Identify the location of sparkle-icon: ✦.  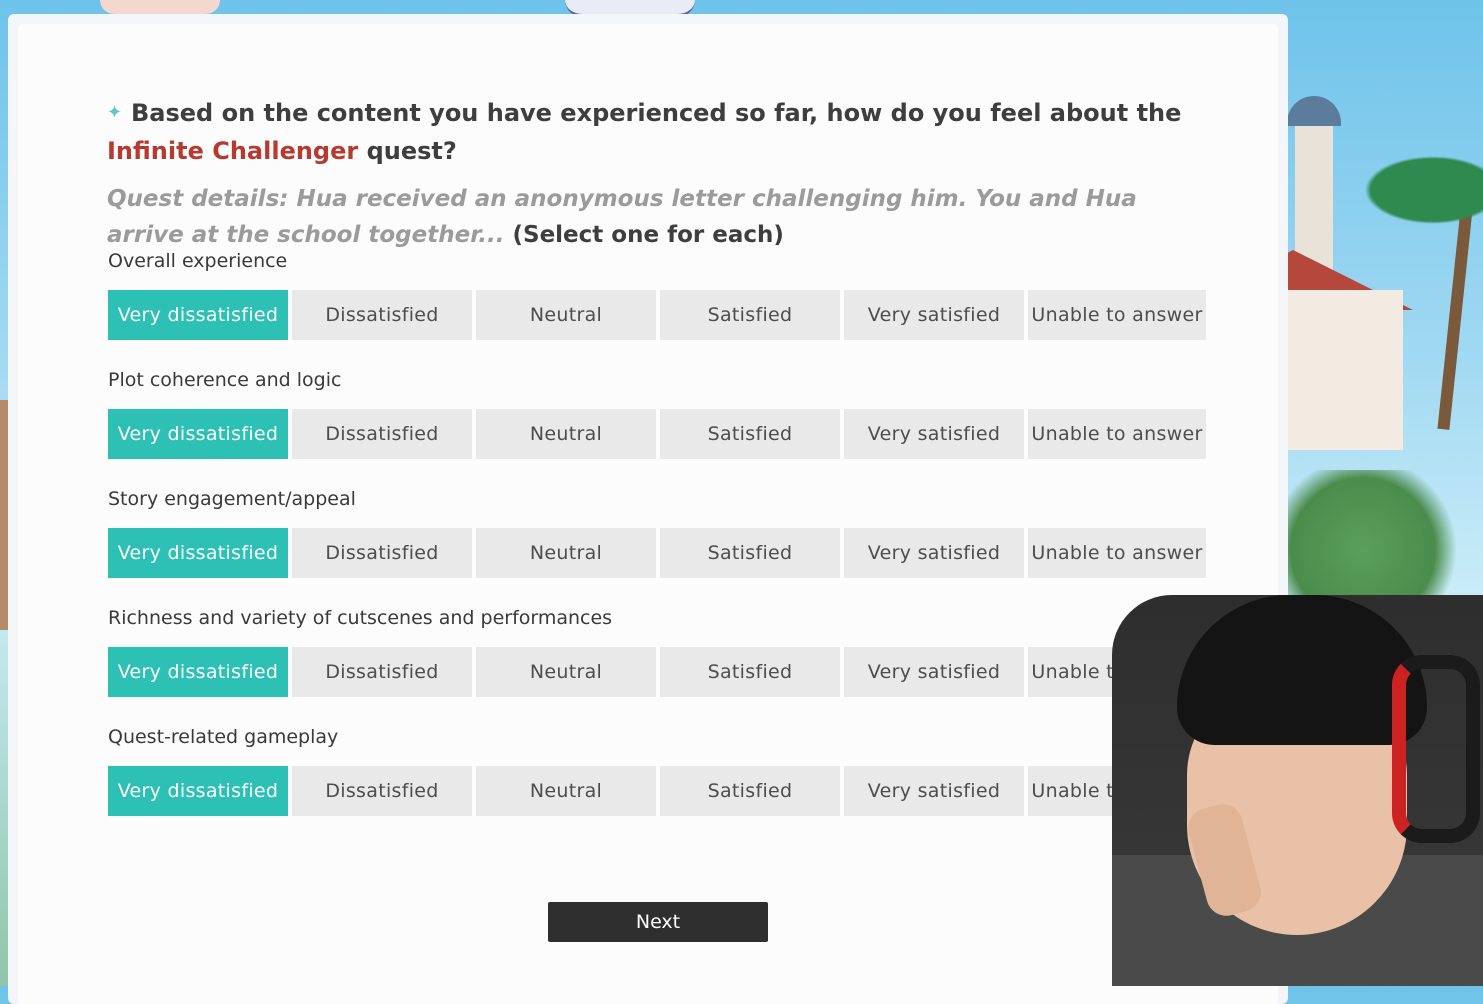
(115, 112).